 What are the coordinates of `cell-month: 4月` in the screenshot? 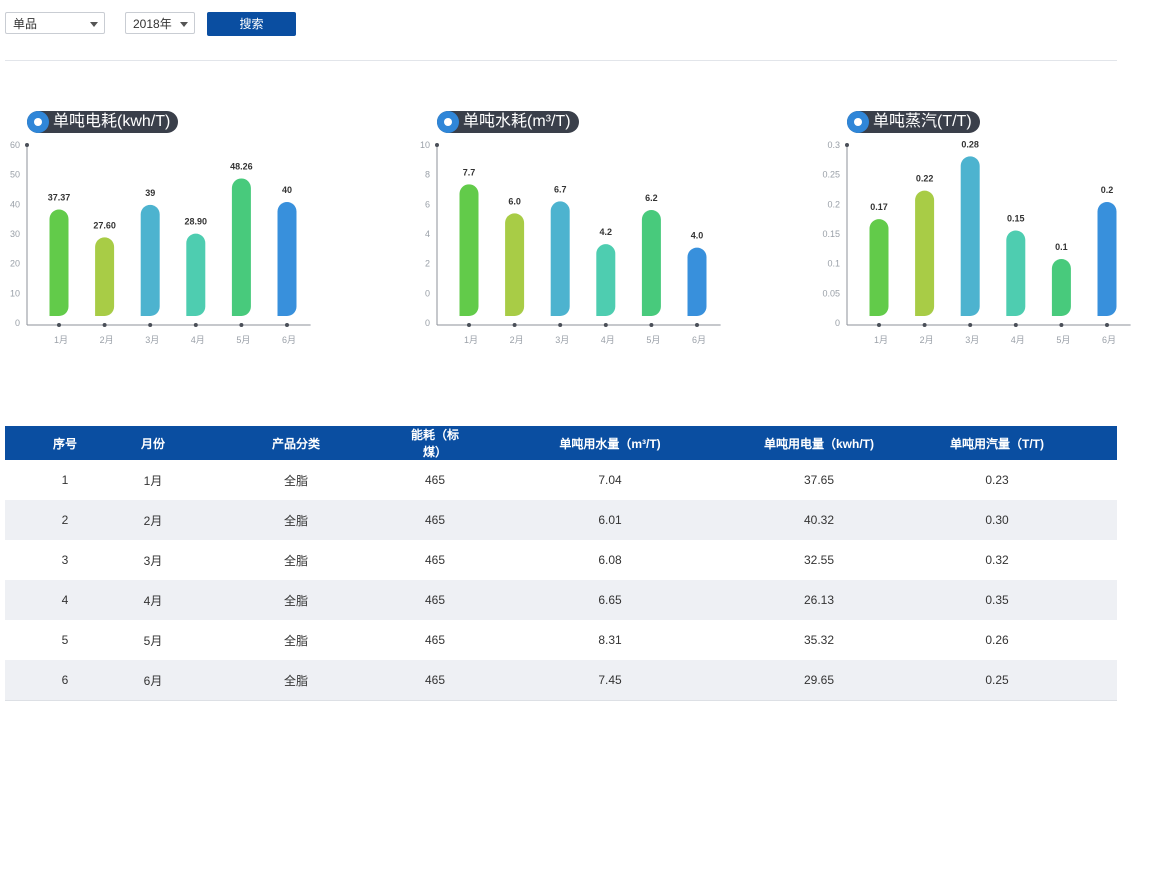 It's located at (153, 600).